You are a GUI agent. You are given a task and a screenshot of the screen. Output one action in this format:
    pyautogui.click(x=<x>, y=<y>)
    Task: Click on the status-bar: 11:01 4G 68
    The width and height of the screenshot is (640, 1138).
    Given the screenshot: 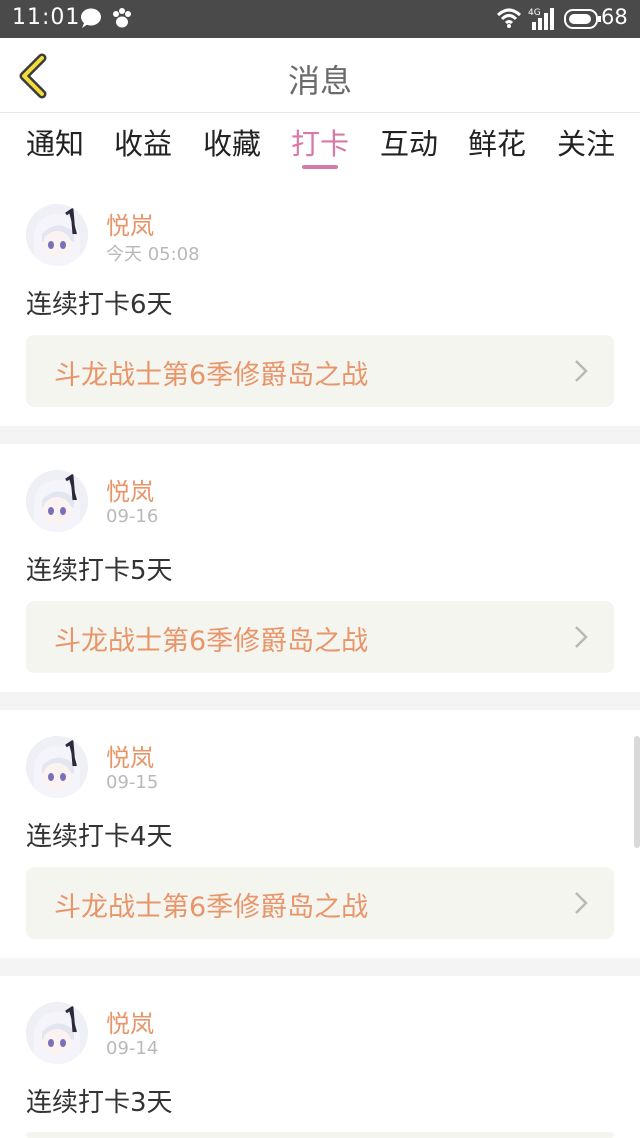 What is the action you would take?
    pyautogui.click(x=320, y=19)
    